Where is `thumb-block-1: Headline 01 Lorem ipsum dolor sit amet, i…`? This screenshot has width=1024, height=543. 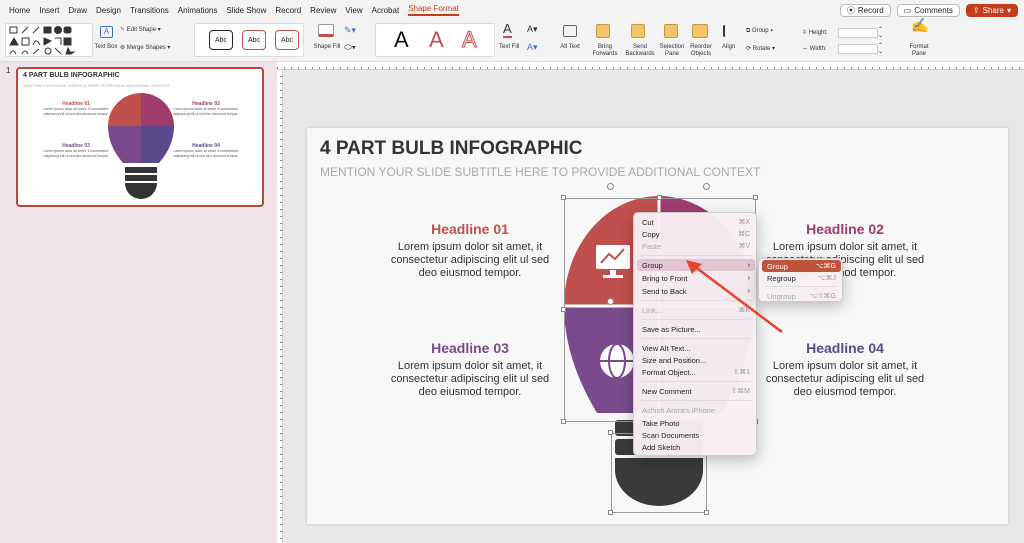 thumb-block-1: Headline 01 Lorem ipsum dolor sit amet, i… is located at coordinates (76, 109).